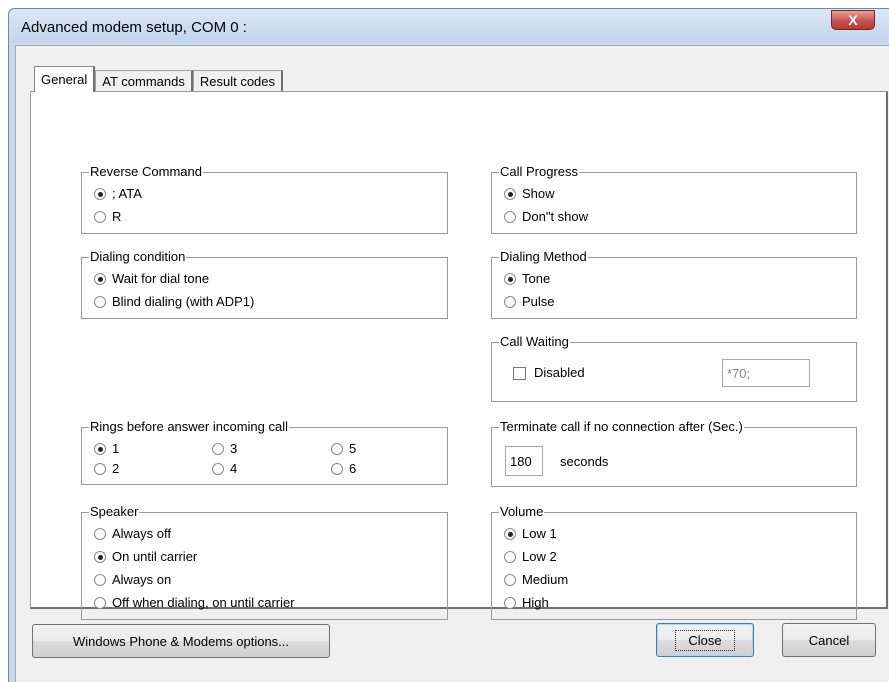 This screenshot has width=889, height=682. What do you see at coordinates (343, 469) in the screenshot?
I see `rings-6-radio: 6` at bounding box center [343, 469].